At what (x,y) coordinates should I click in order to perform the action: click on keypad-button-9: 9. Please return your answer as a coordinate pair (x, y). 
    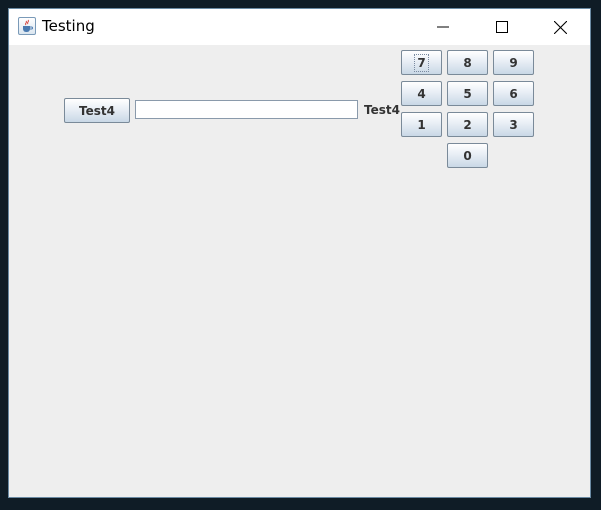
    Looking at the image, I should click on (513, 62).